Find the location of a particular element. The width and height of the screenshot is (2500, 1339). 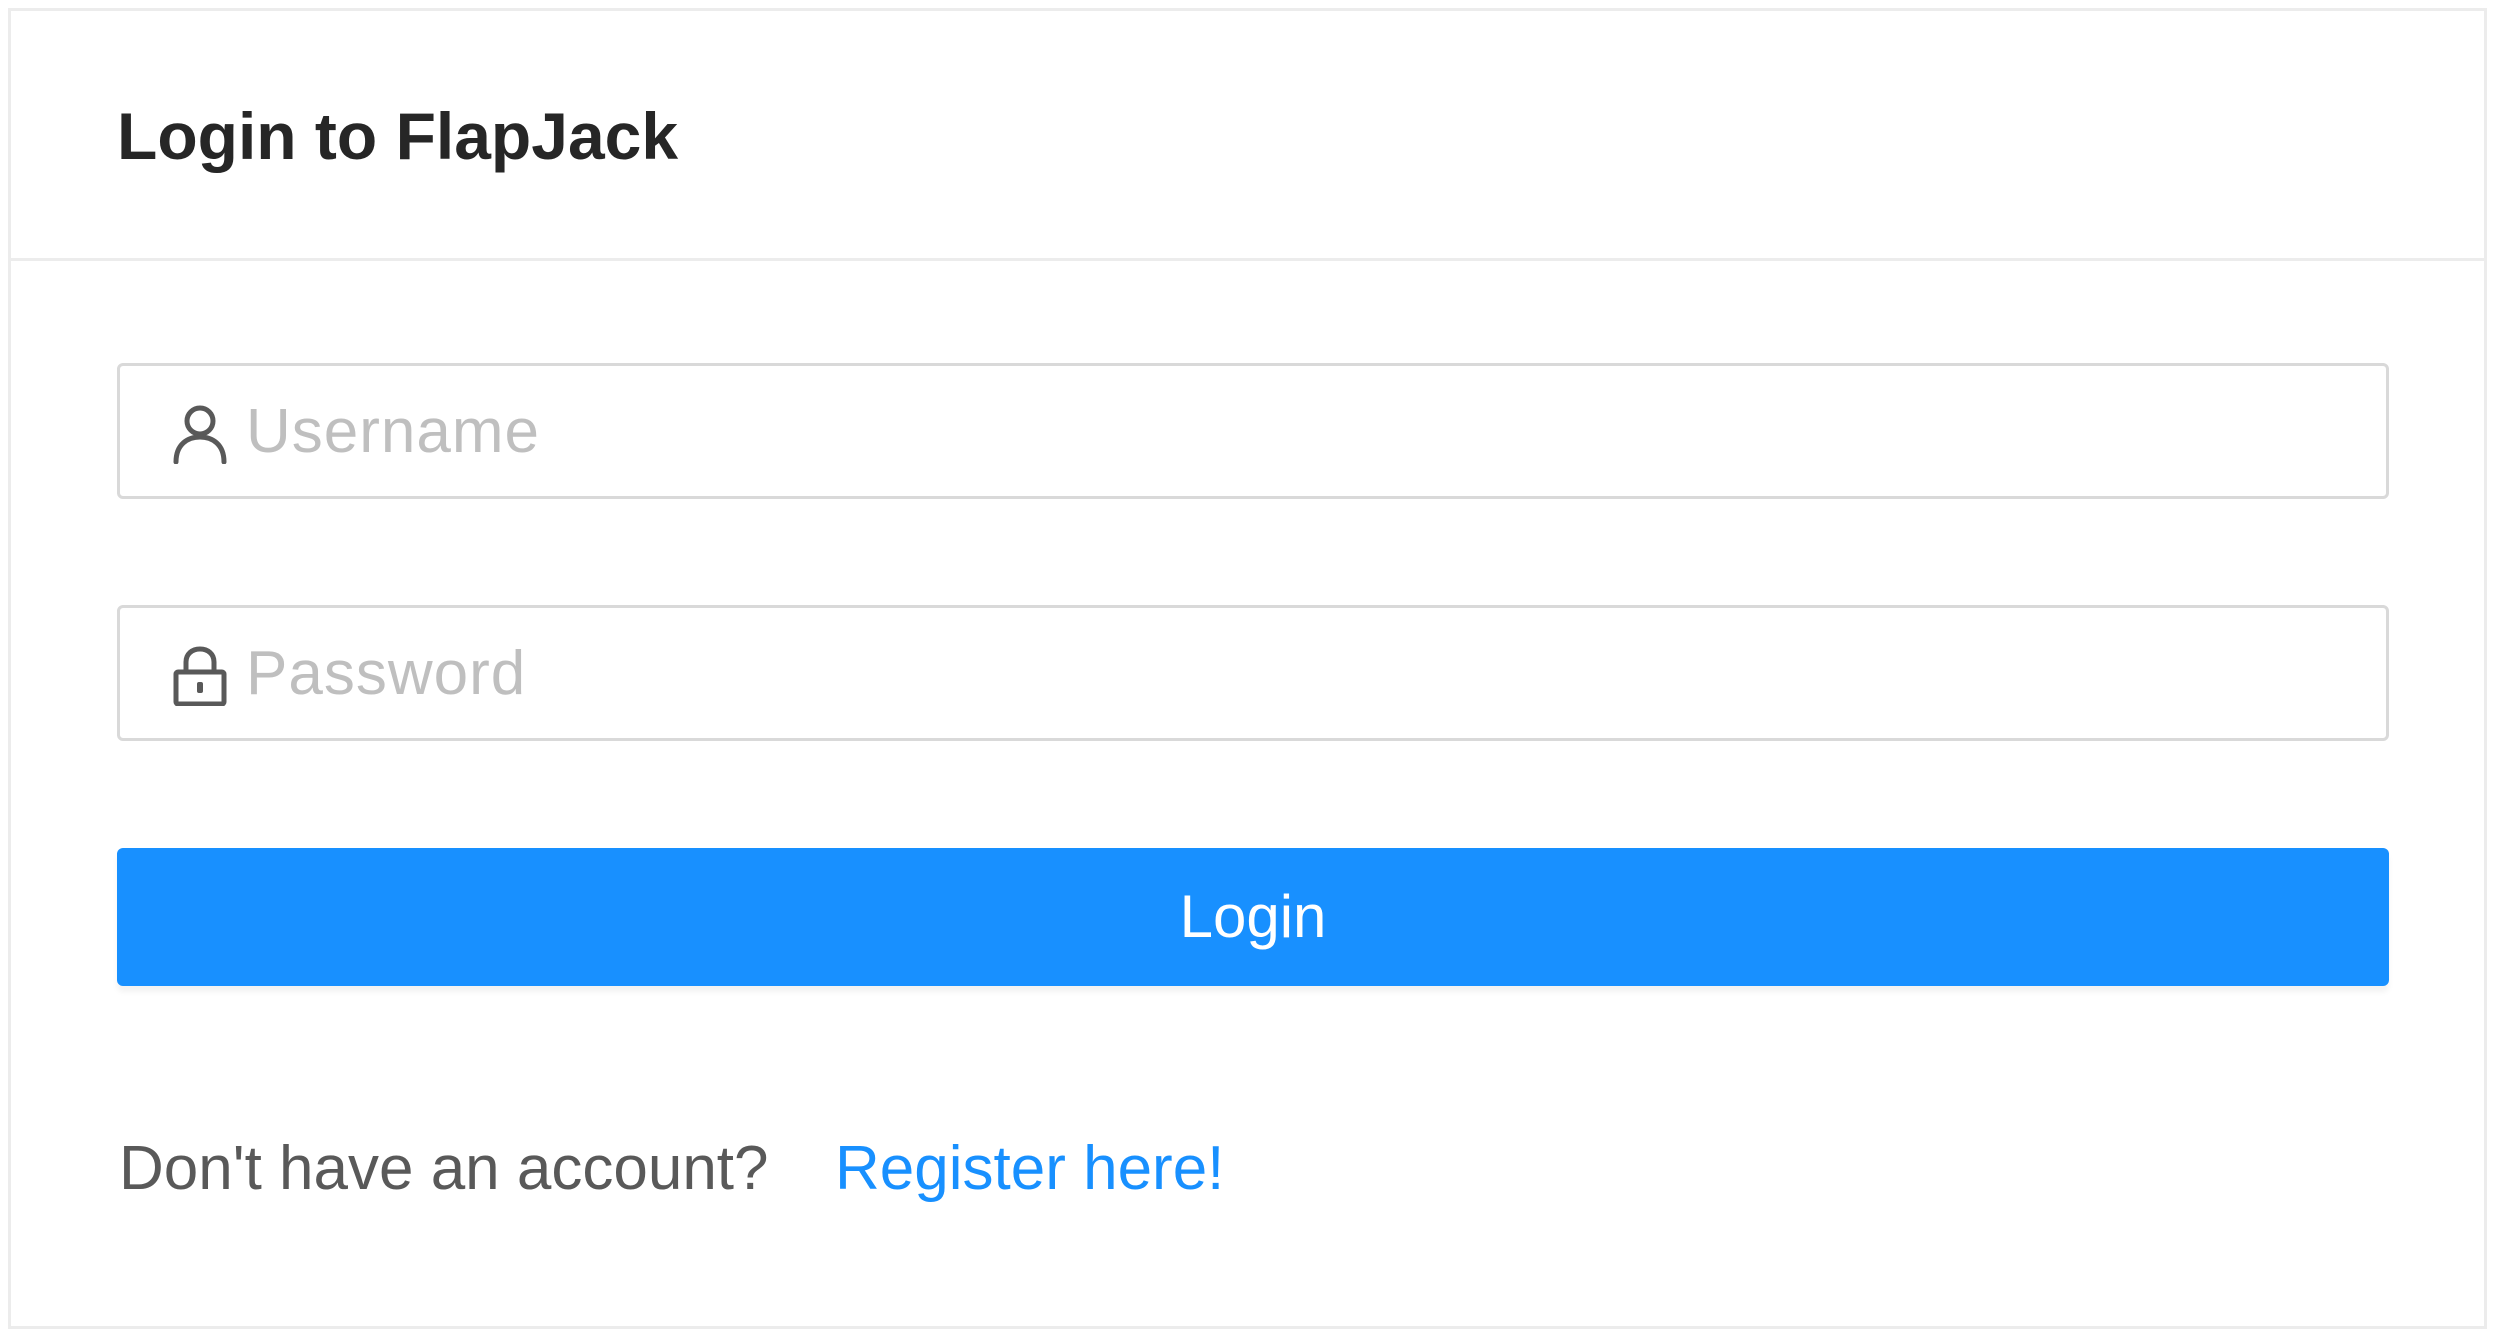

user-icon is located at coordinates (200, 434).